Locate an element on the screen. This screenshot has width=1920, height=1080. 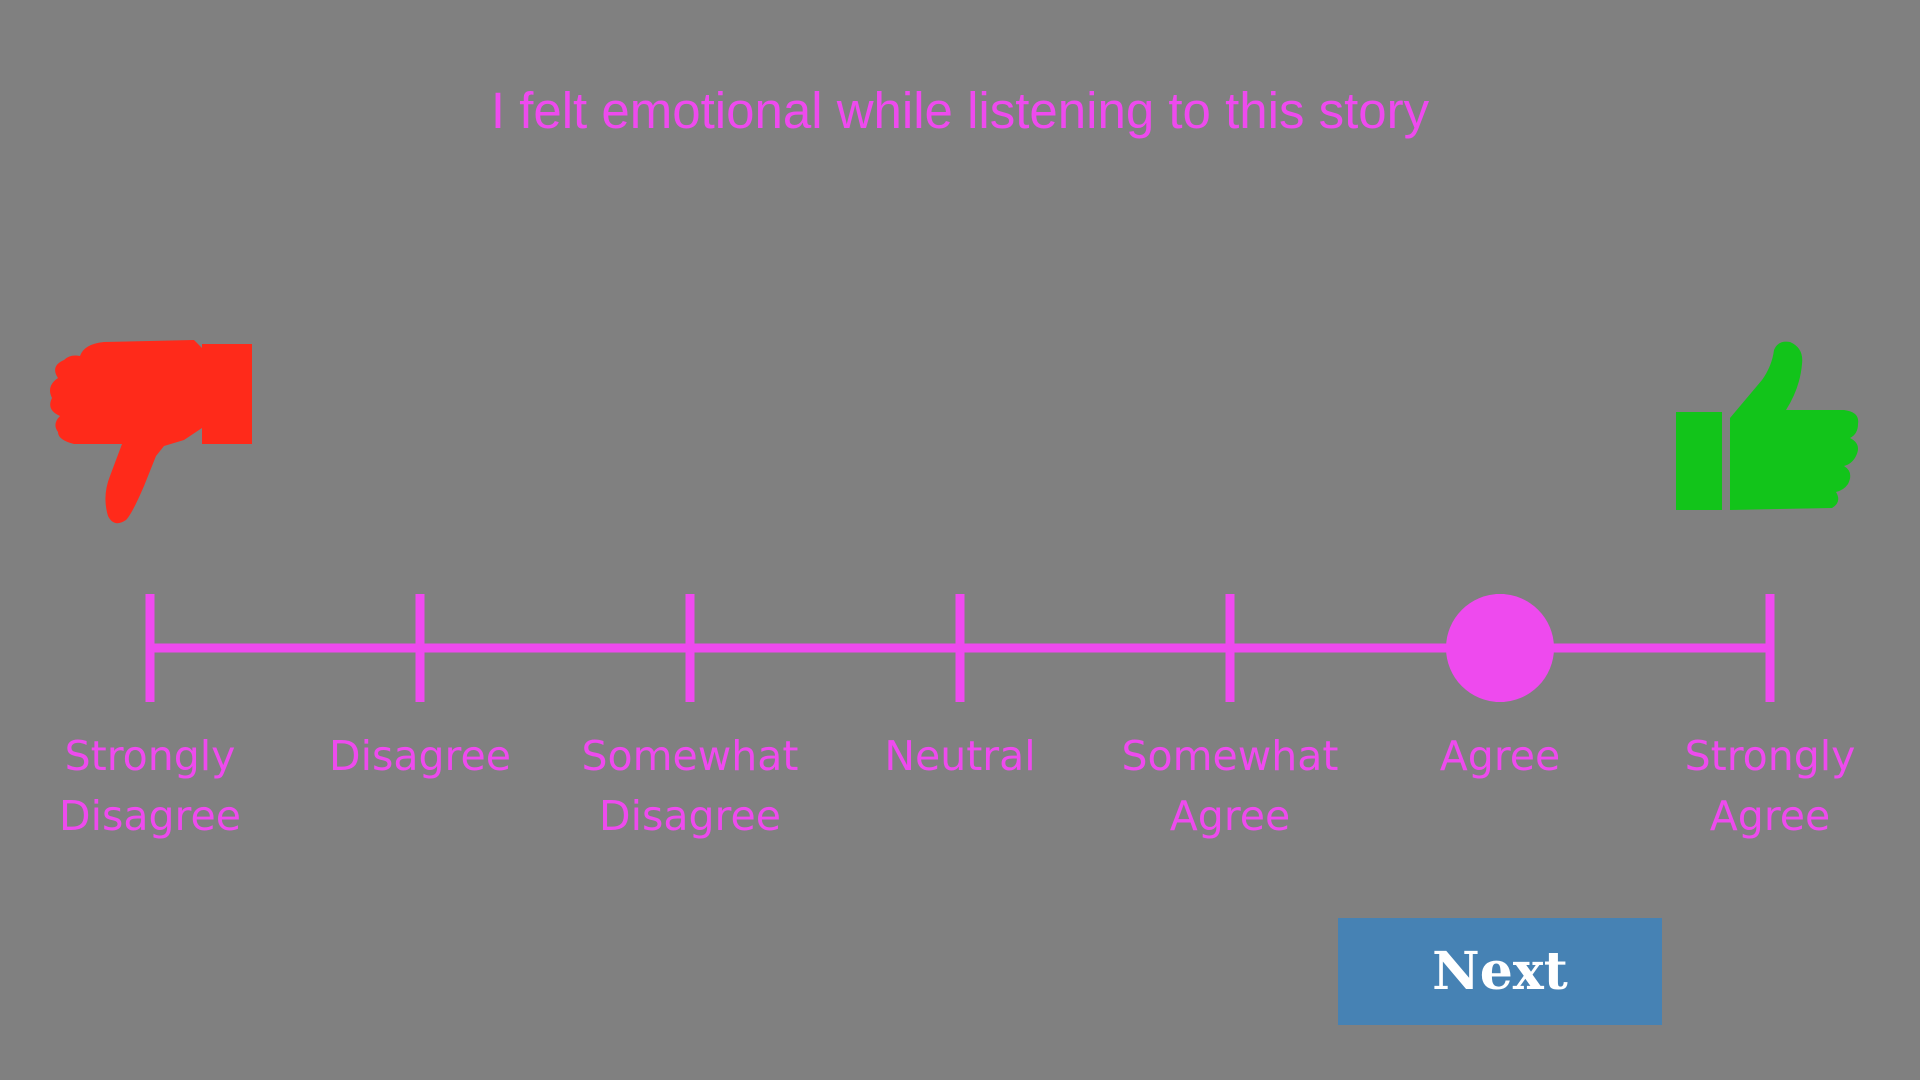
next-button: Next is located at coordinates (1500, 971).